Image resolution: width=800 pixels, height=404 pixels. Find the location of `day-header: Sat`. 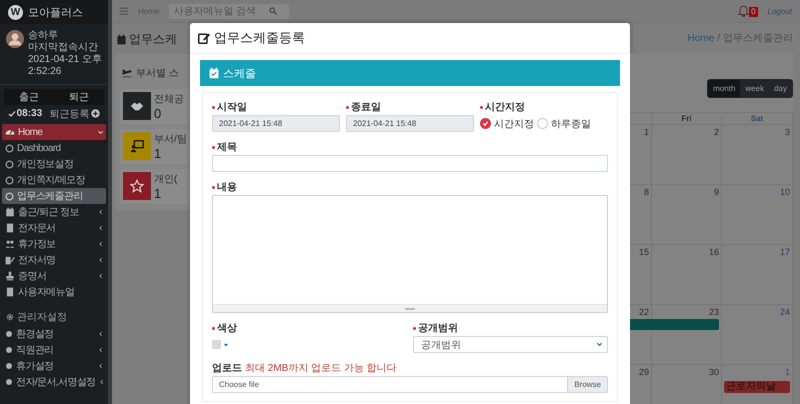

day-header: Sat is located at coordinates (757, 119).